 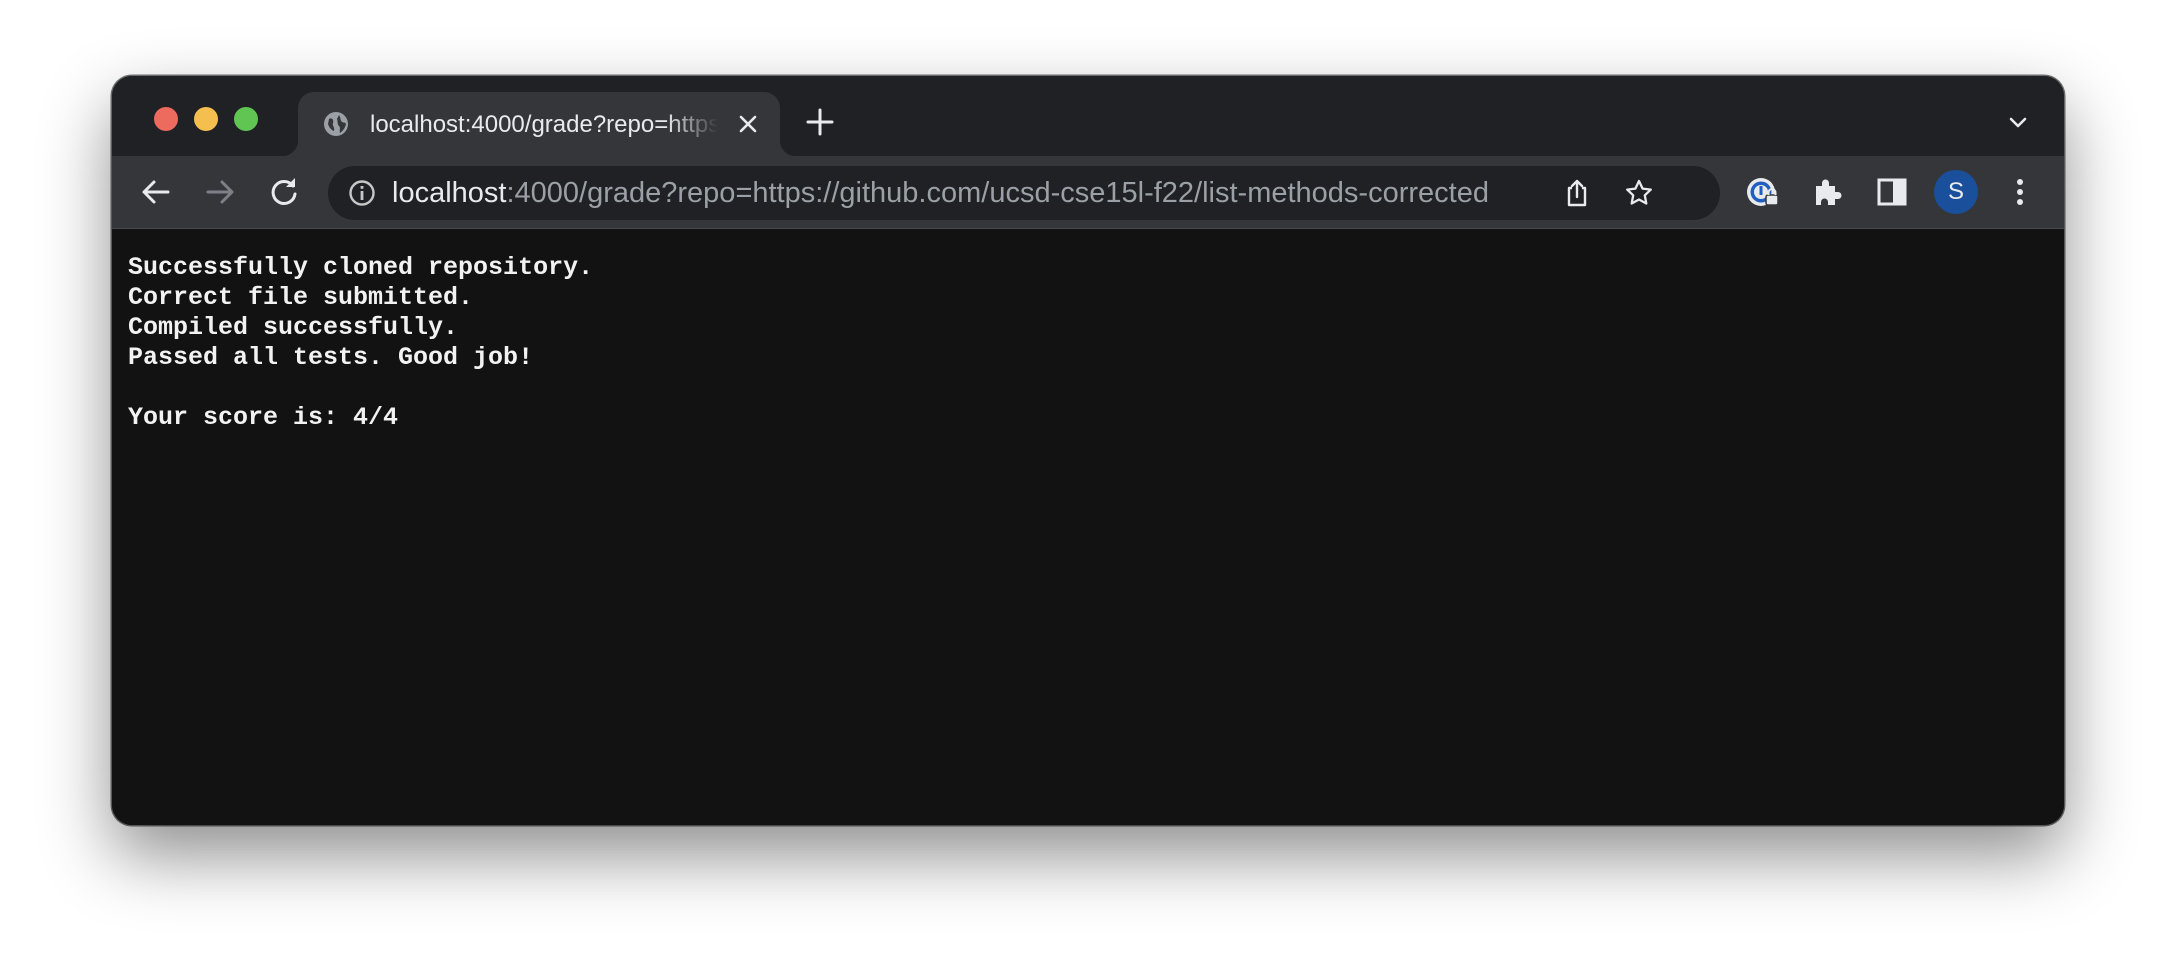 I want to click on minimize-window-button, so click(x=206, y=119).